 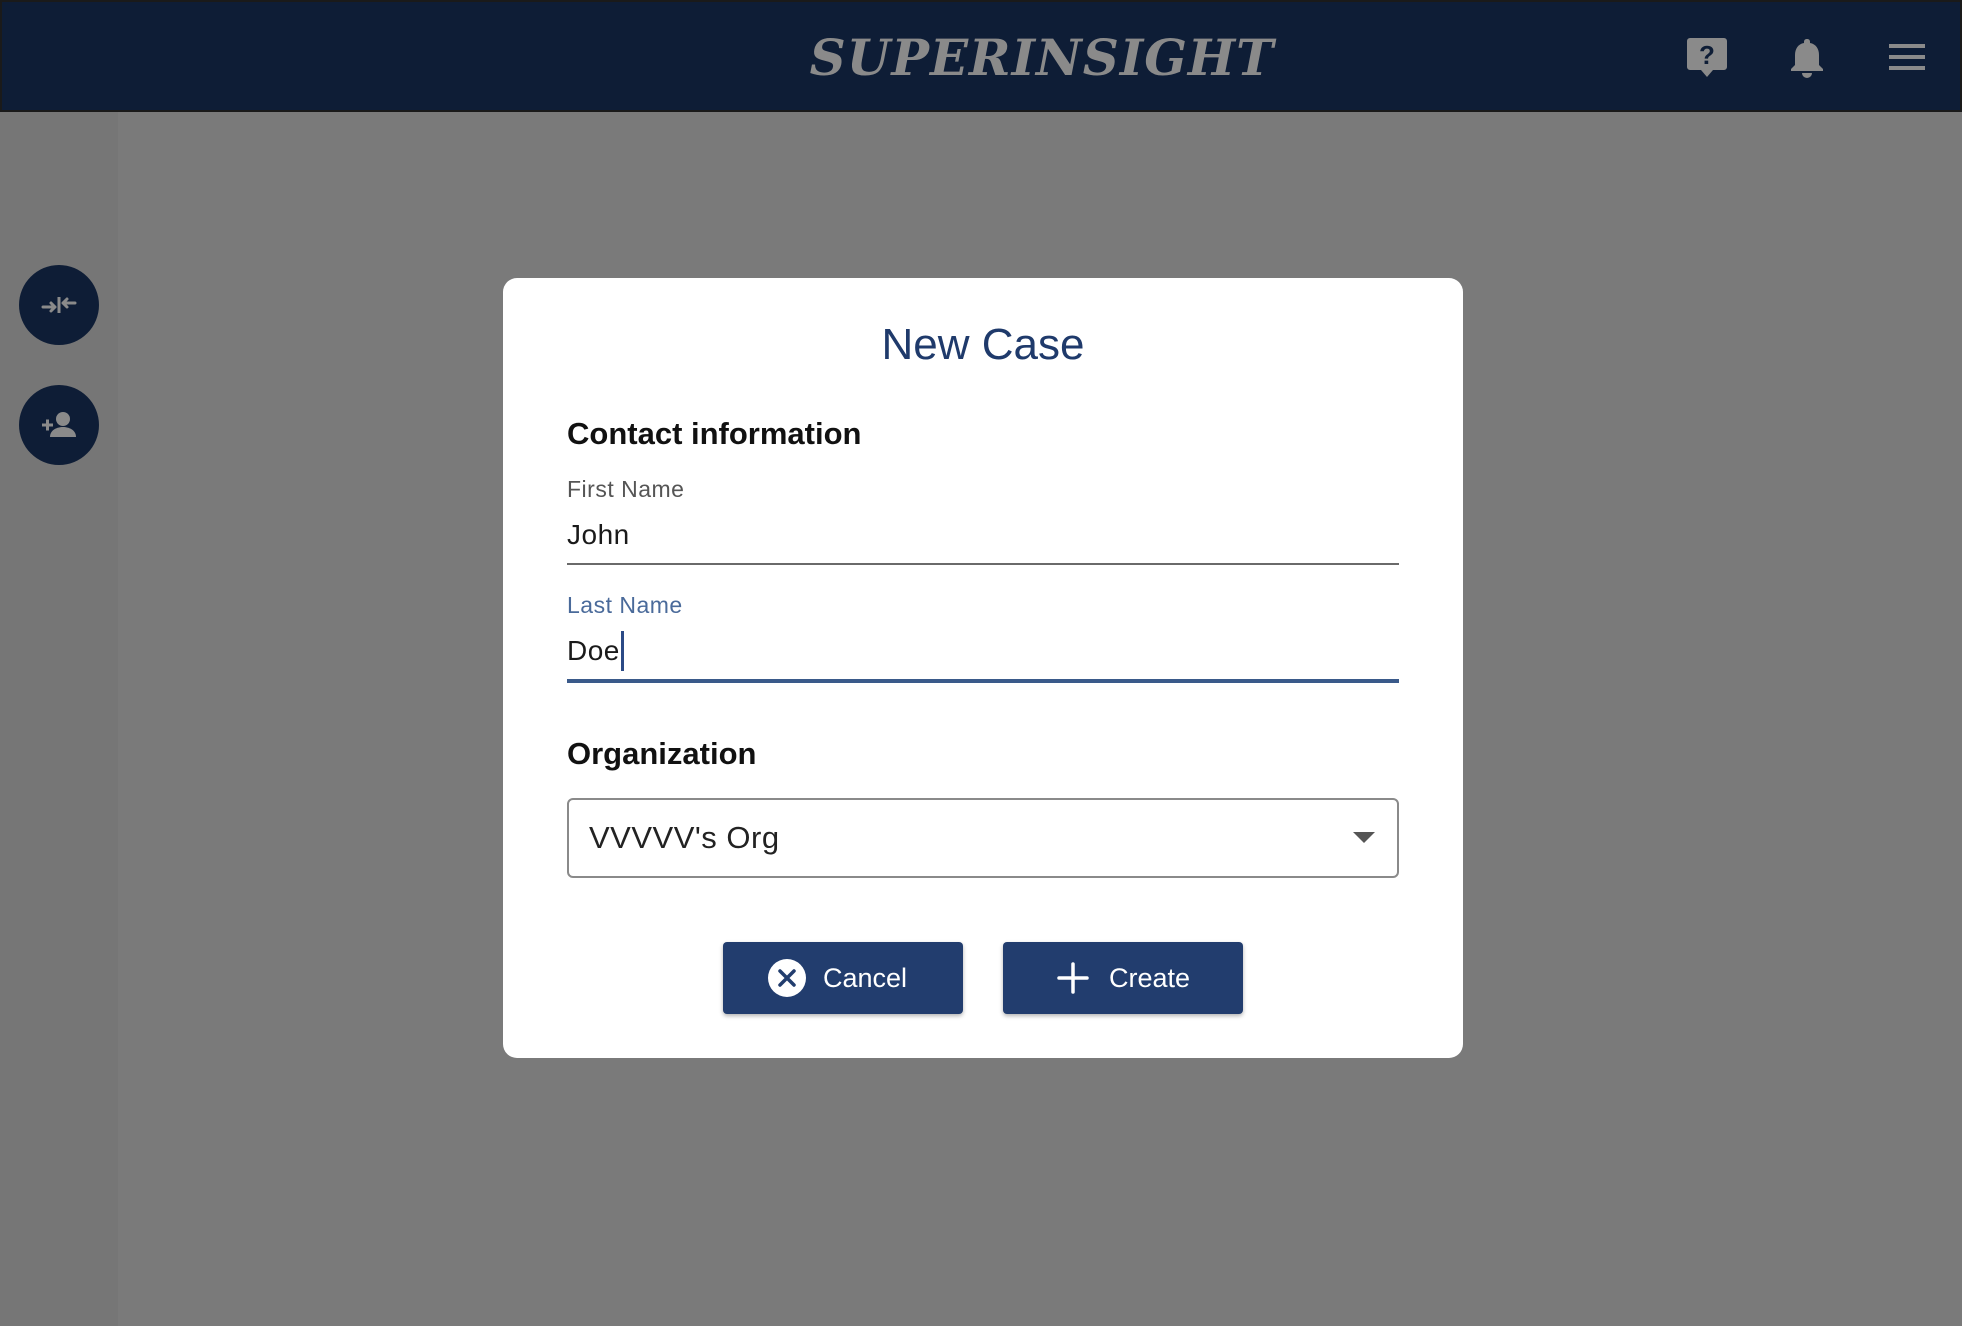 I want to click on first-name-field: First Name John, so click(x=983, y=520).